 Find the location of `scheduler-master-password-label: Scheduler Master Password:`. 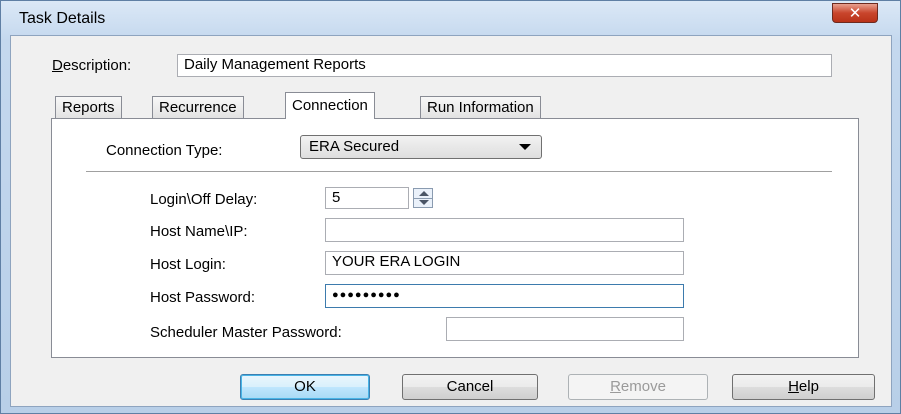

scheduler-master-password-label: Scheduler Master Password: is located at coordinates (246, 332).